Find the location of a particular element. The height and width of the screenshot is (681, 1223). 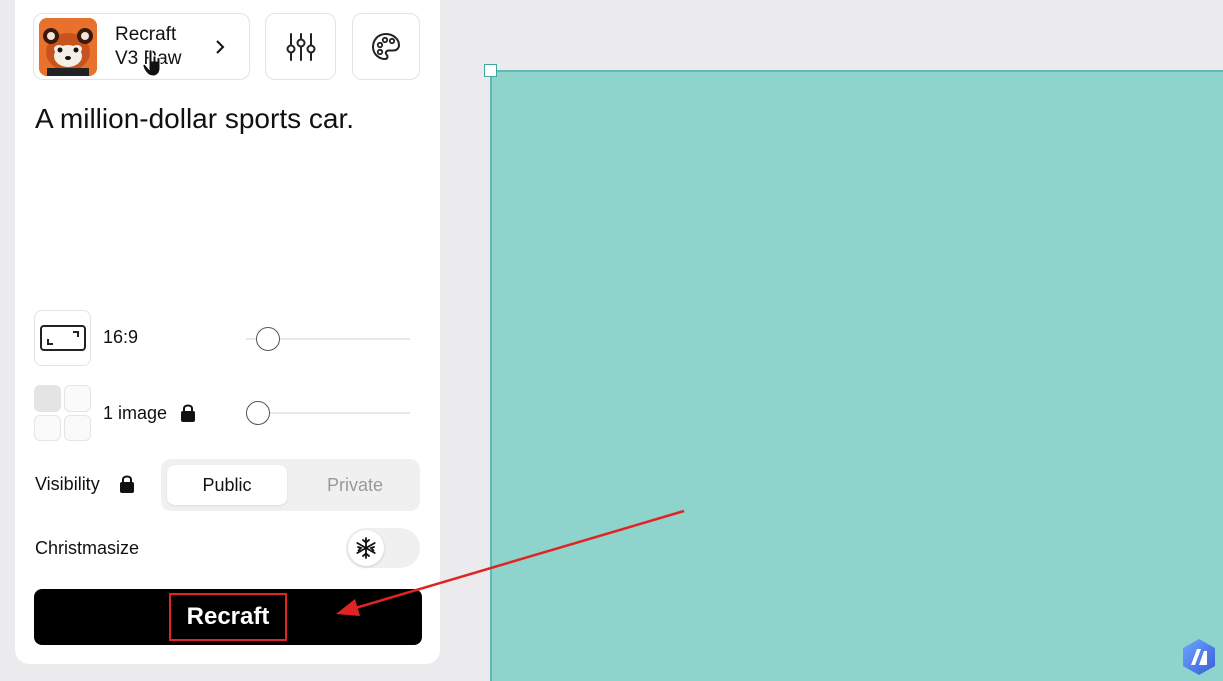

aspect-ratio-icon is located at coordinates (62, 338).